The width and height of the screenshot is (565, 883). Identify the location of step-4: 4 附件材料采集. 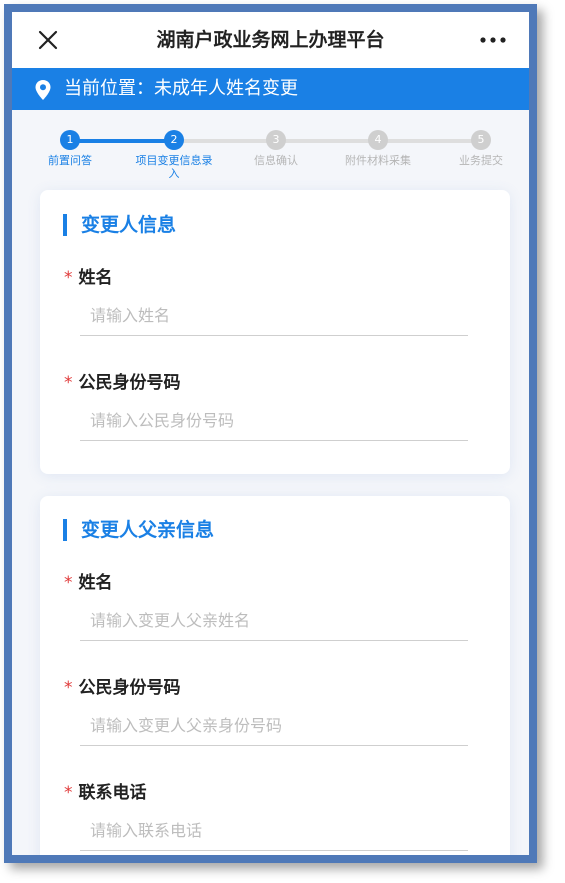
(378, 148).